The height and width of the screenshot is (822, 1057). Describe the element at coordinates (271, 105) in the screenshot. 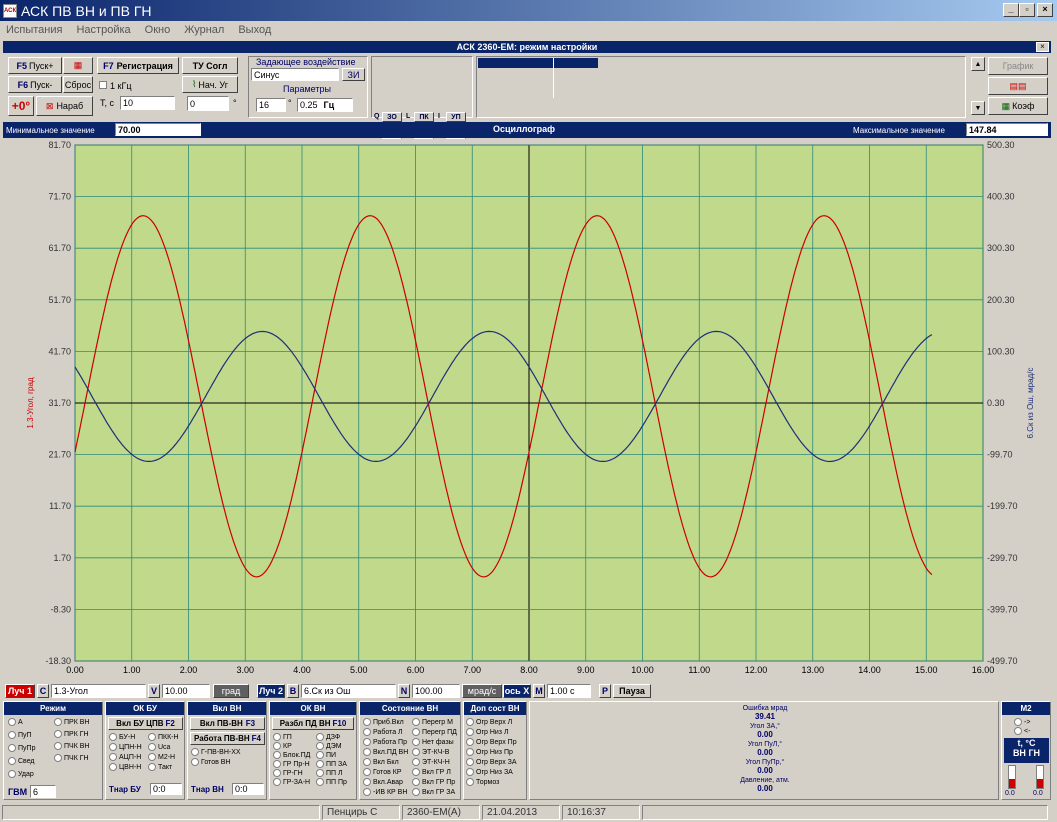

I see `param1-input: 16` at that location.